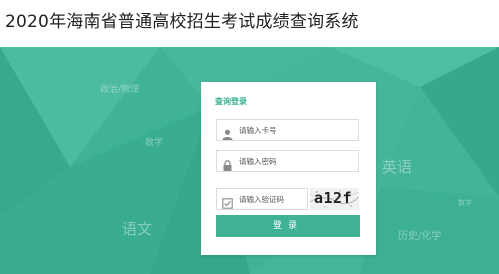  I want to click on lock-icon, so click(227, 163).